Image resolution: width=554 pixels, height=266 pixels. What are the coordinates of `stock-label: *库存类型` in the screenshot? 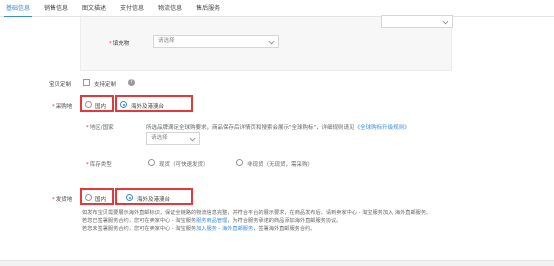 It's located at (99, 165).